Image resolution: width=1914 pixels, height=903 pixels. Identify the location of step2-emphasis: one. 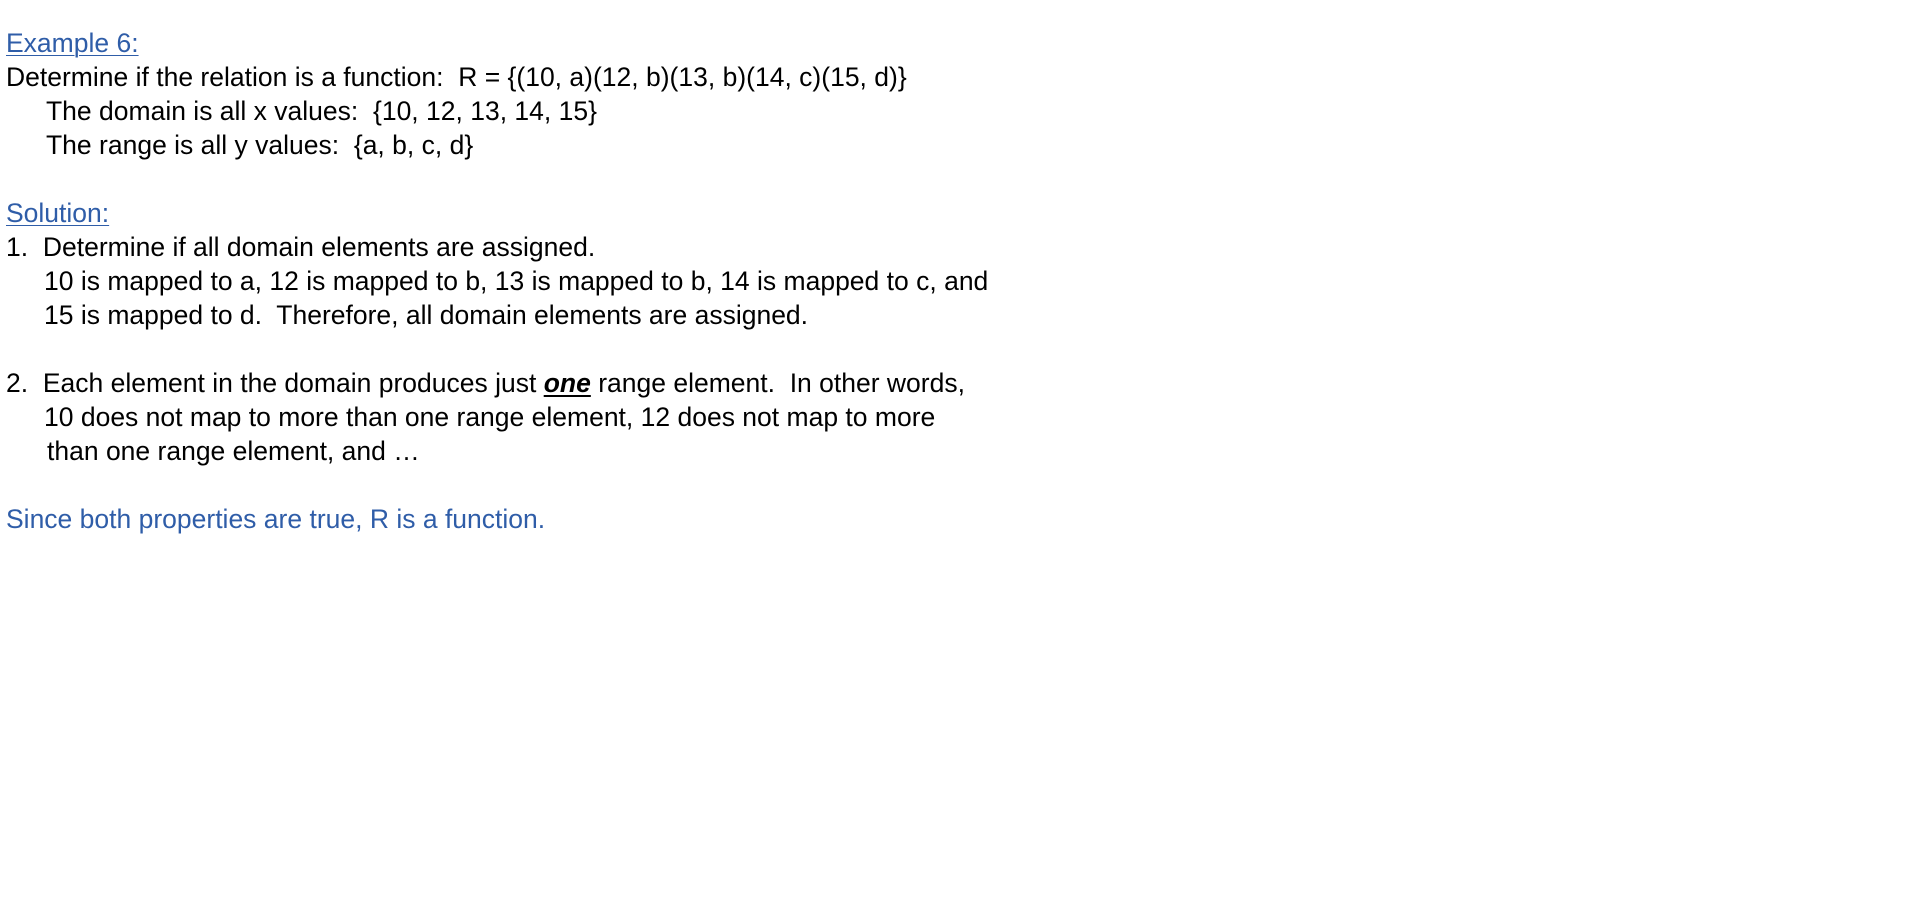
(567, 383).